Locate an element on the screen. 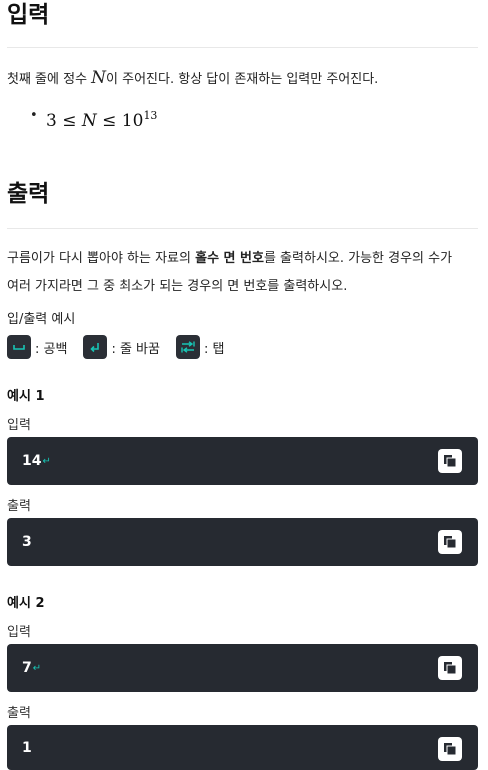 Image resolution: width=488 pixels, height=770 pixels. legend-label-newline: : 줄 바꿈 is located at coordinates (135, 349).